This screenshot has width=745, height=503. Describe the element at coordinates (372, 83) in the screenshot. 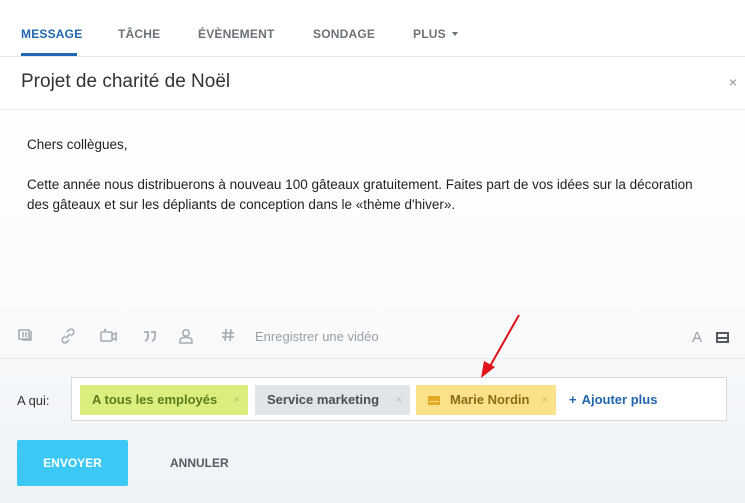

I see `title-bar: Projet de charité de Noël ×` at that location.